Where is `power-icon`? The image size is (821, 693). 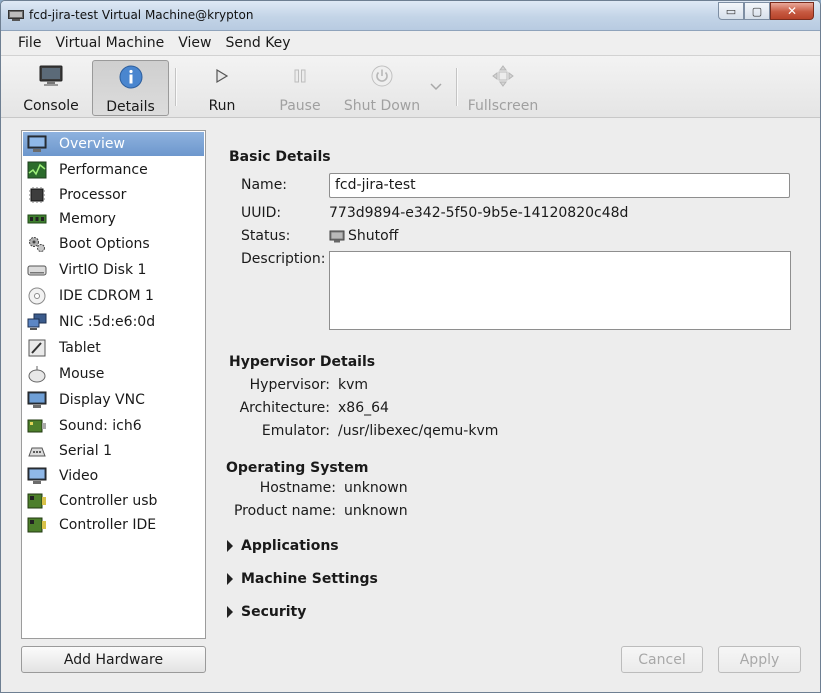
power-icon is located at coordinates (382, 76).